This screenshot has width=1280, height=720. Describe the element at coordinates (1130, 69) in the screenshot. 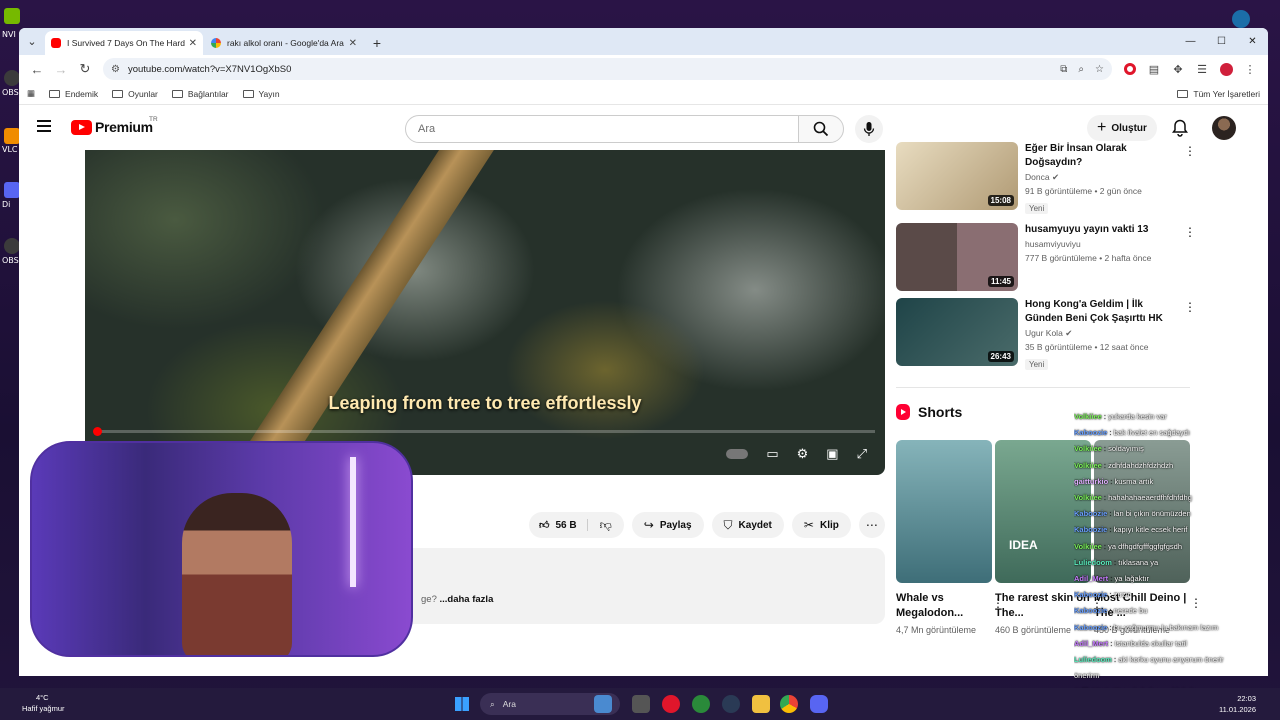

I see `opera-extension-icon` at that location.